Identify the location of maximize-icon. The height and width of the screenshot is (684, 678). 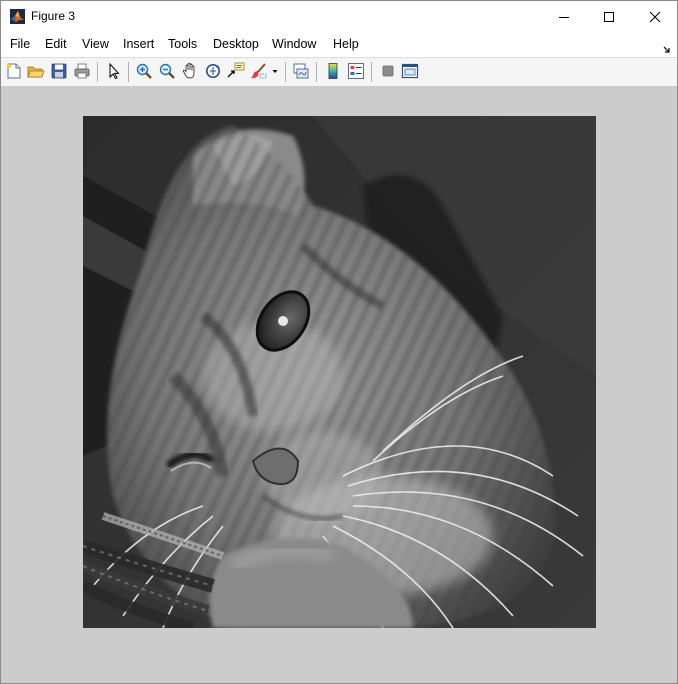
(609, 17).